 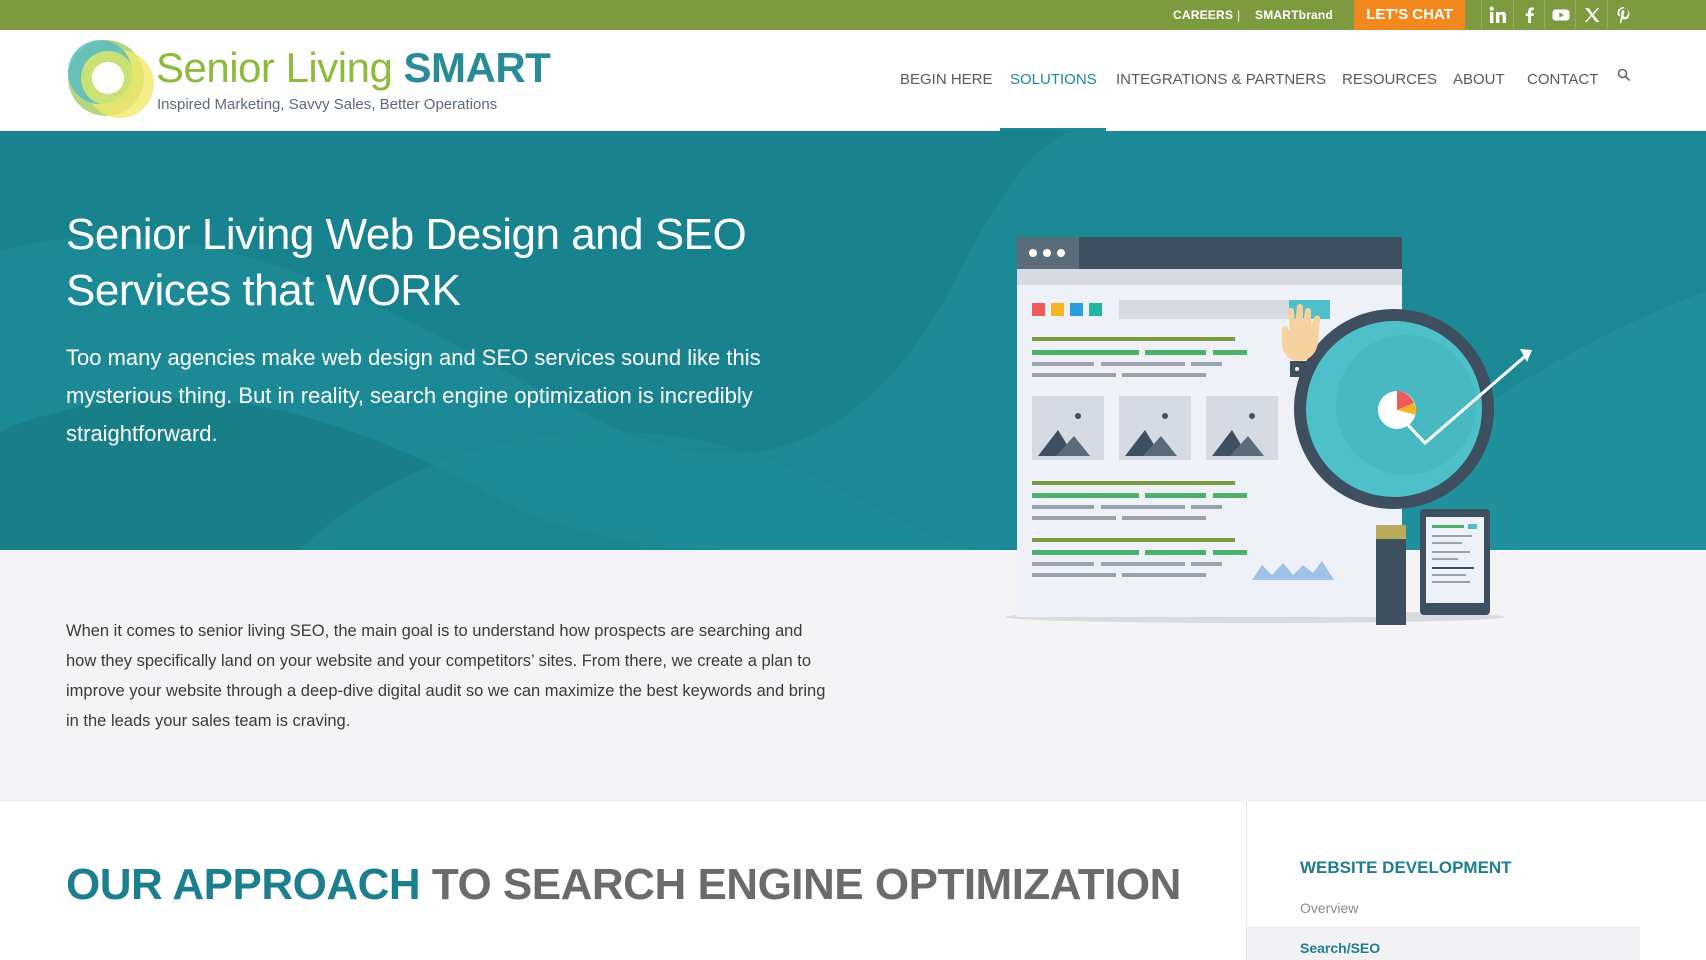 What do you see at coordinates (1053, 79) in the screenshot?
I see `nav-solutions: SOLUTIONS` at bounding box center [1053, 79].